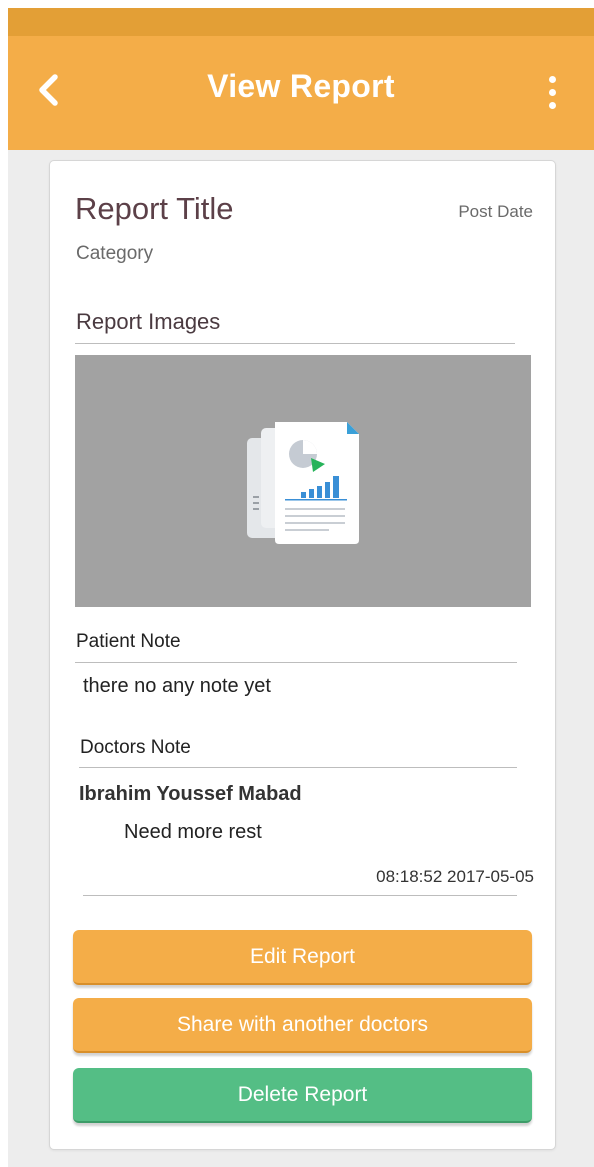 This screenshot has width=594, height=1167. I want to click on note-timestamp: 08:18:52 2017-05-05, so click(455, 876).